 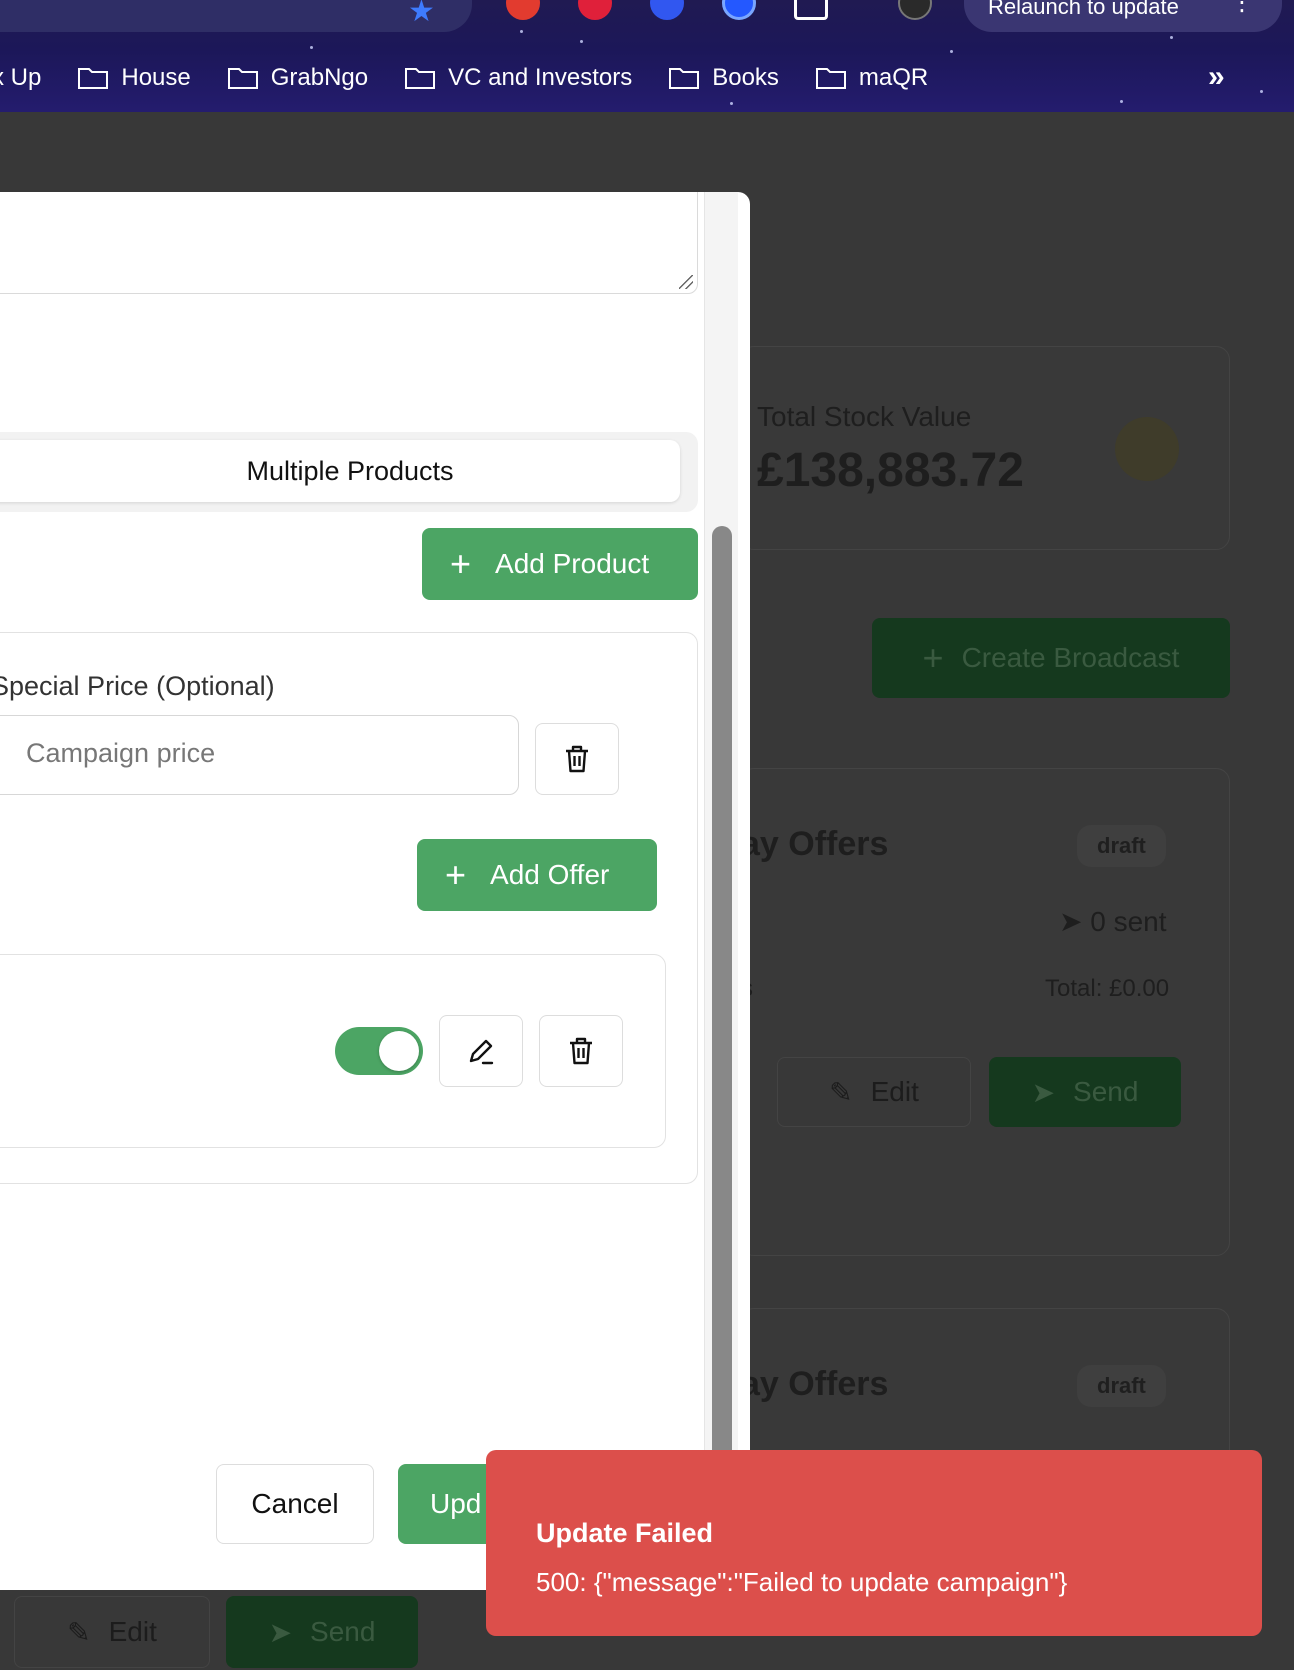 What do you see at coordinates (1083, 9) in the screenshot?
I see `relaunch-label: Relaunch to update` at bounding box center [1083, 9].